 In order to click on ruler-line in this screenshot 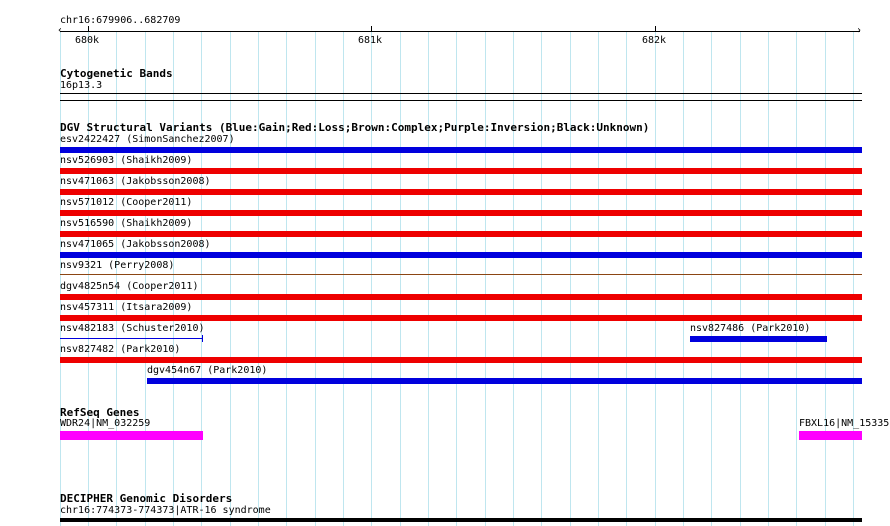, I will do `click(460, 31)`.